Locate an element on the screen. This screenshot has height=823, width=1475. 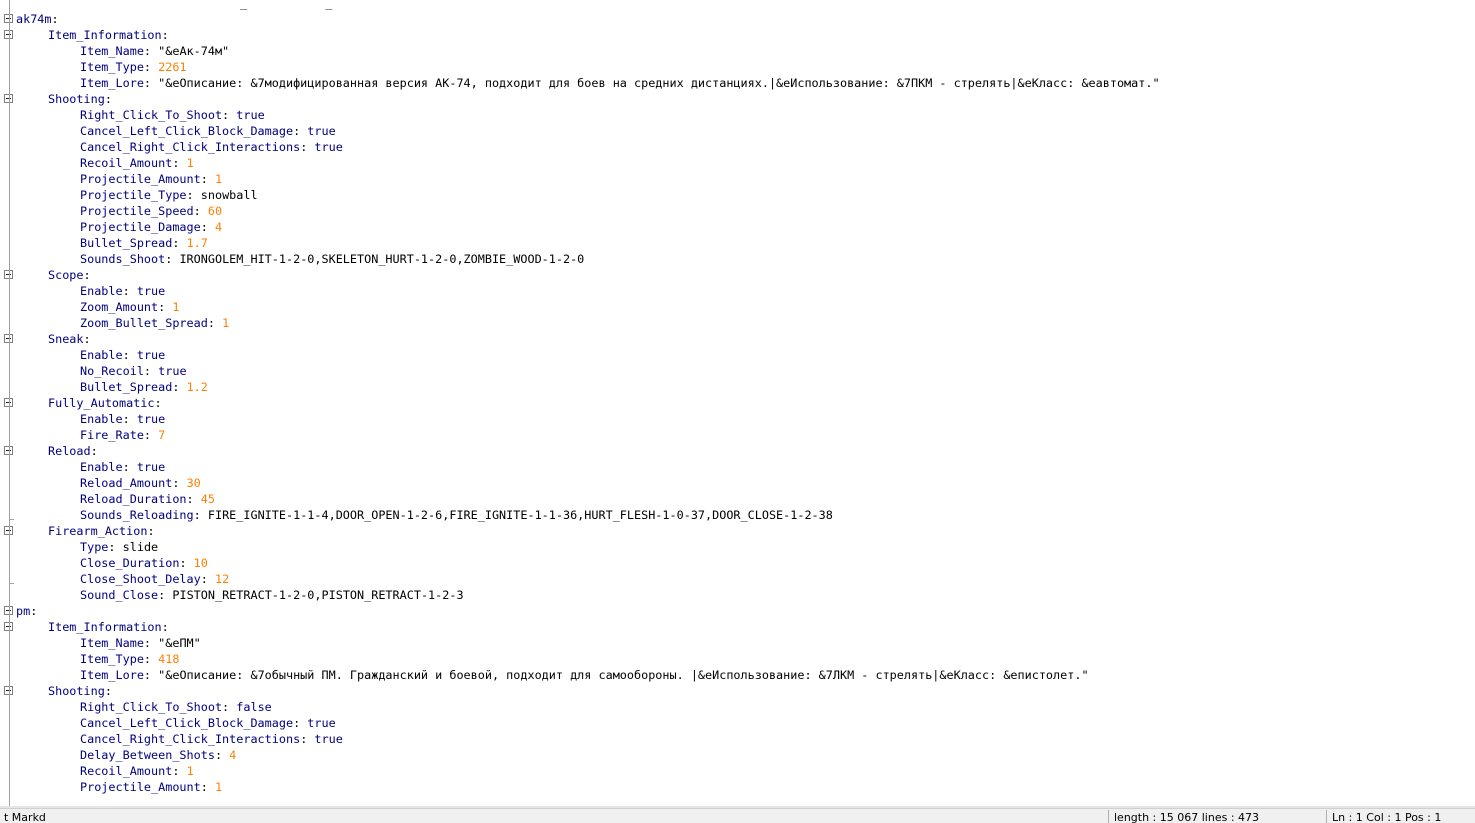
code-line: _ _ is located at coordinates (286, 5).